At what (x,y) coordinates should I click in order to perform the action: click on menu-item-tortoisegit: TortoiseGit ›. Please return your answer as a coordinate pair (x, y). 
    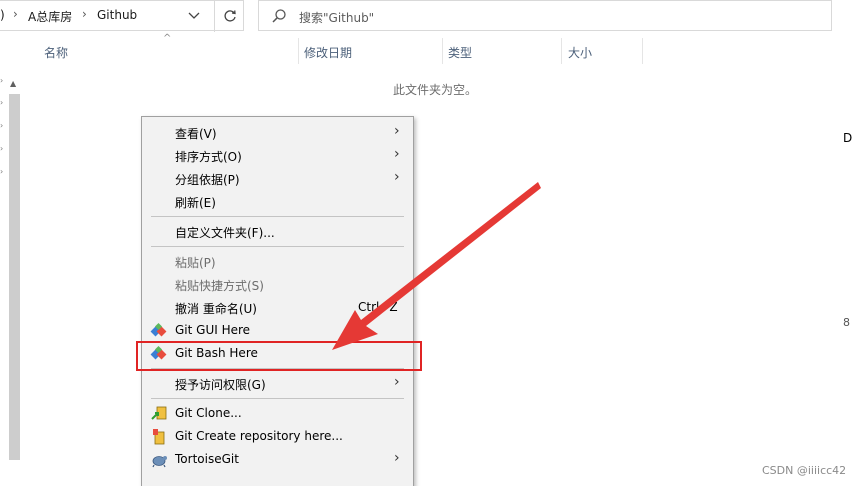
    Looking at the image, I should click on (277, 459).